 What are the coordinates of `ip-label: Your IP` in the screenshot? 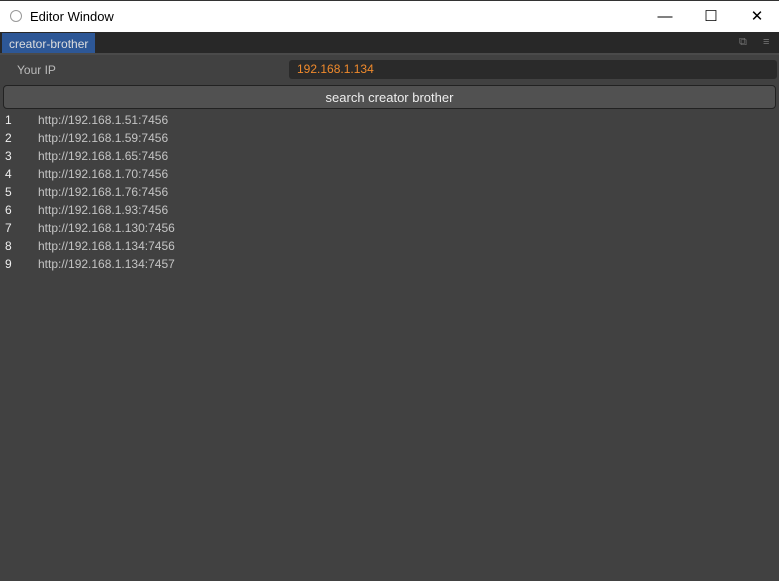 It's located at (36, 70).